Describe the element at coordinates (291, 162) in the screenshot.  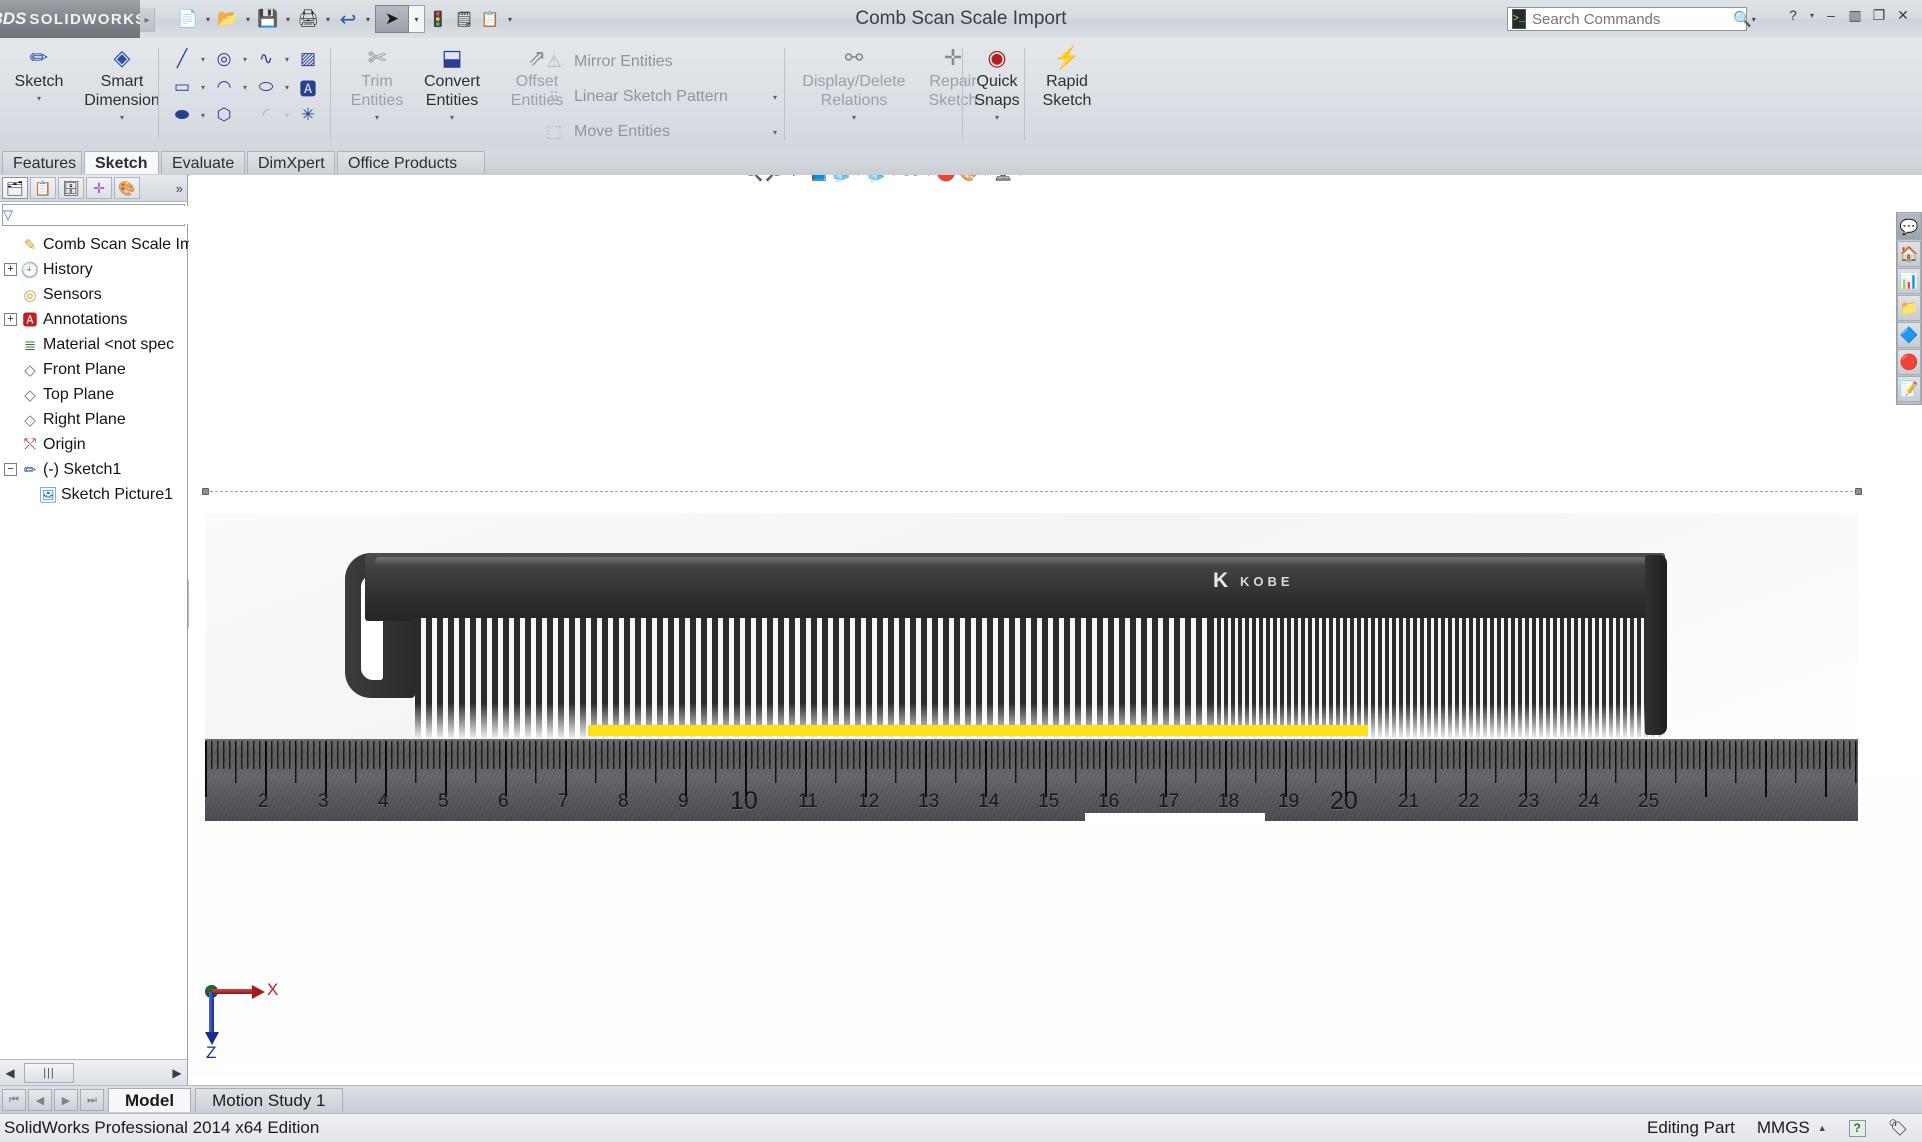
I see `tab-dimxpert: DimXpert` at that location.